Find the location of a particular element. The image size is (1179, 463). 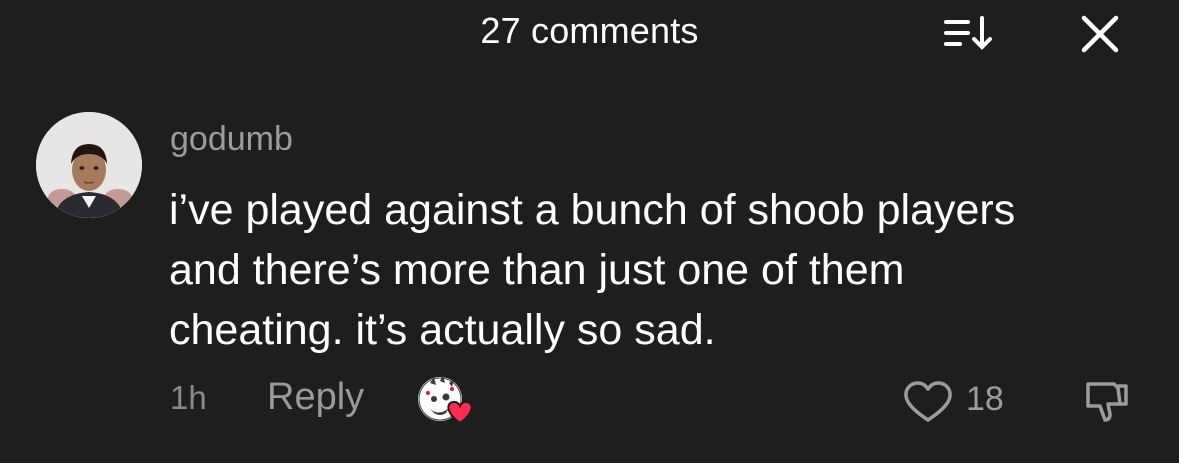

heart-outline-icon is located at coordinates (928, 401).